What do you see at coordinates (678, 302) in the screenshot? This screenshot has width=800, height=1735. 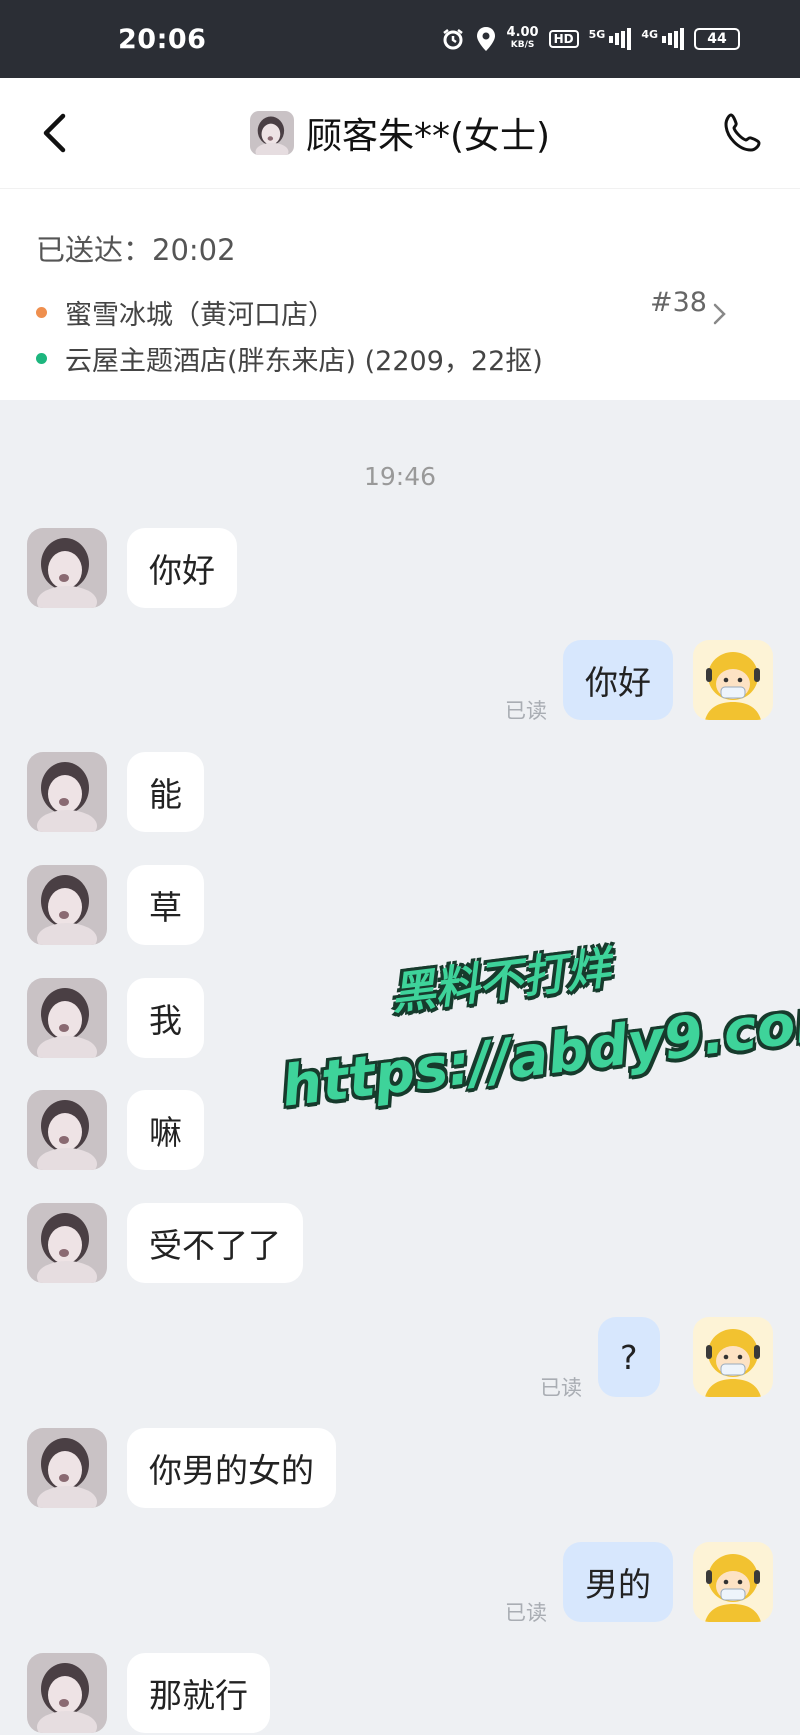 I see `order-number: #38` at bounding box center [678, 302].